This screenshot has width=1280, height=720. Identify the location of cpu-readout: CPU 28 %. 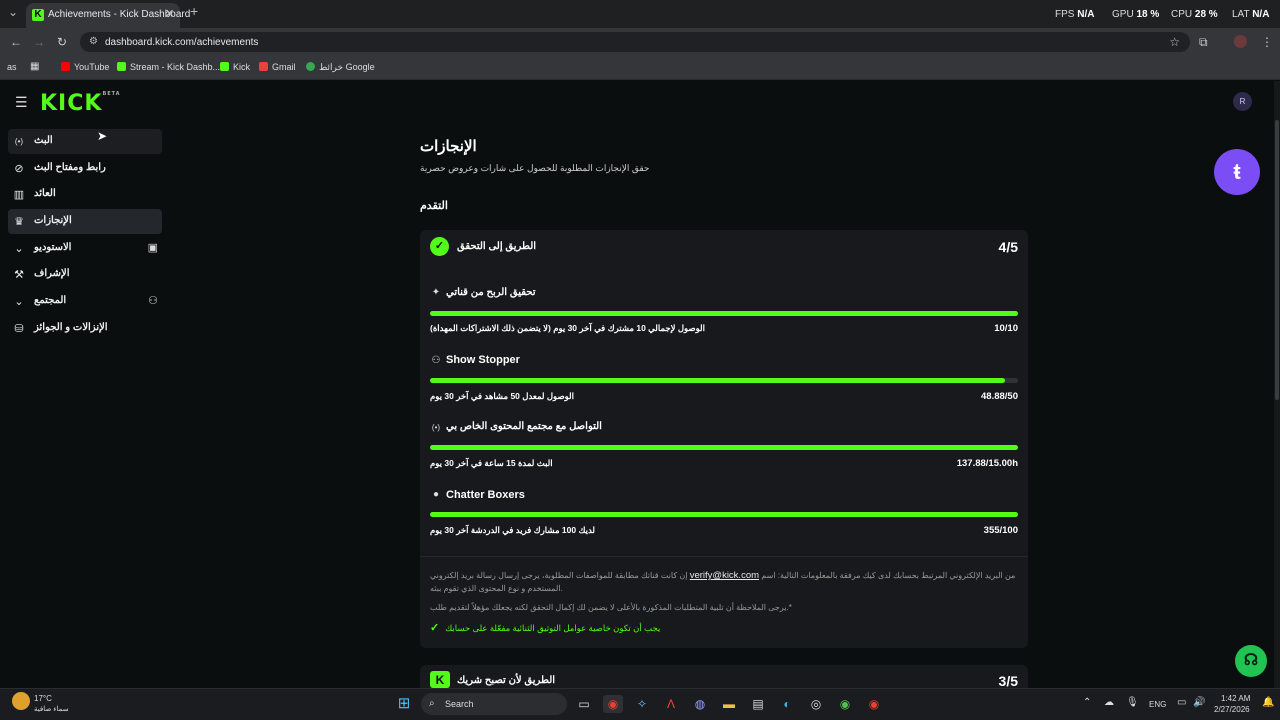
(1194, 14).